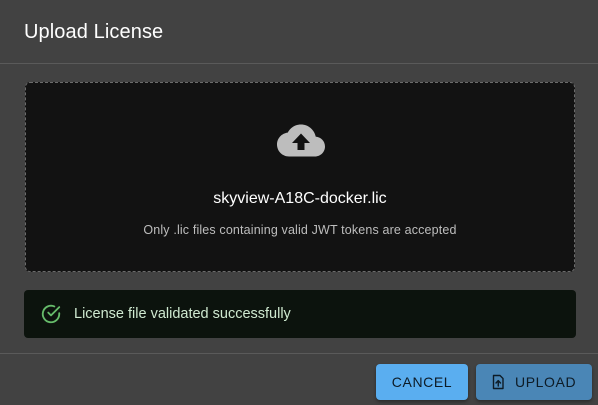 Image resolution: width=598 pixels, height=405 pixels. I want to click on success-alert: License file validated successfully, so click(300, 314).